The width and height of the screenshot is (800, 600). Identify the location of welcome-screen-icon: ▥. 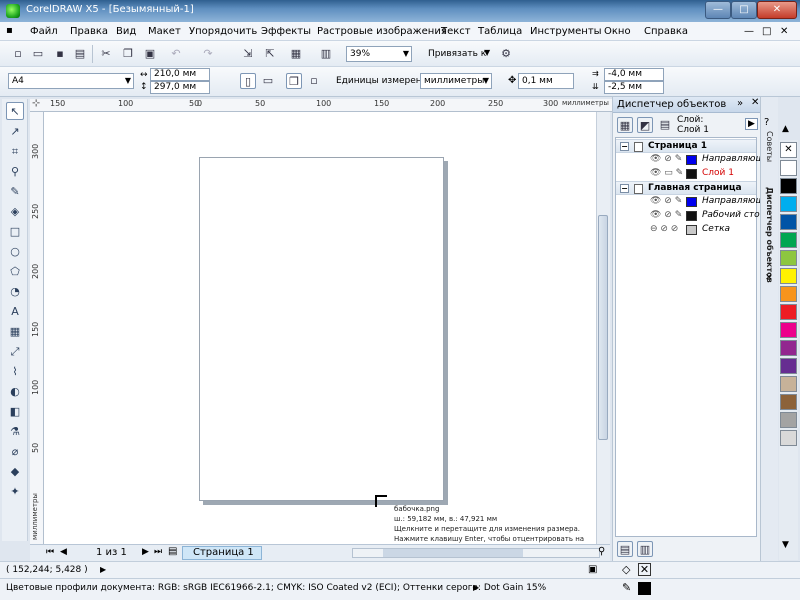
(326, 54).